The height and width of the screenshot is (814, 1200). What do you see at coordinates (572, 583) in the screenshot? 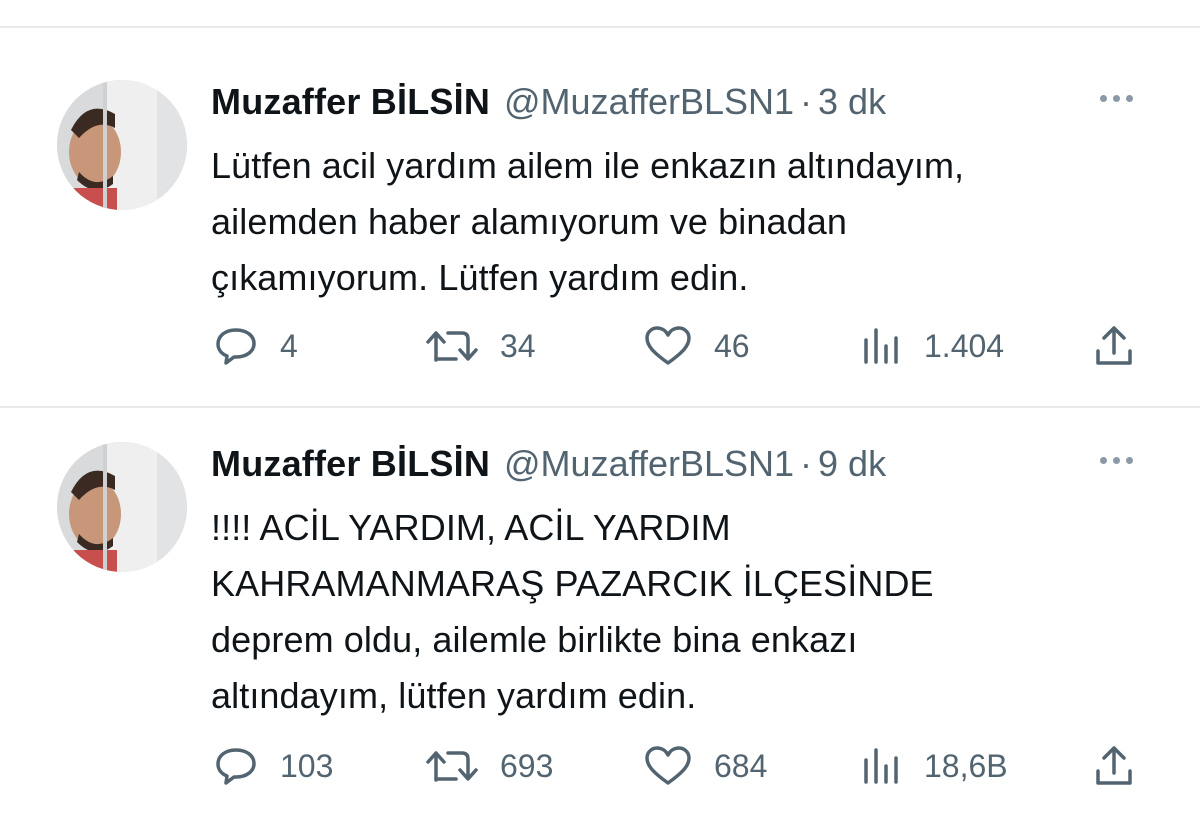
I see `tweet-text-line: KAHRAMANMARAŞ PAZARCIK İLÇESİNDE` at bounding box center [572, 583].